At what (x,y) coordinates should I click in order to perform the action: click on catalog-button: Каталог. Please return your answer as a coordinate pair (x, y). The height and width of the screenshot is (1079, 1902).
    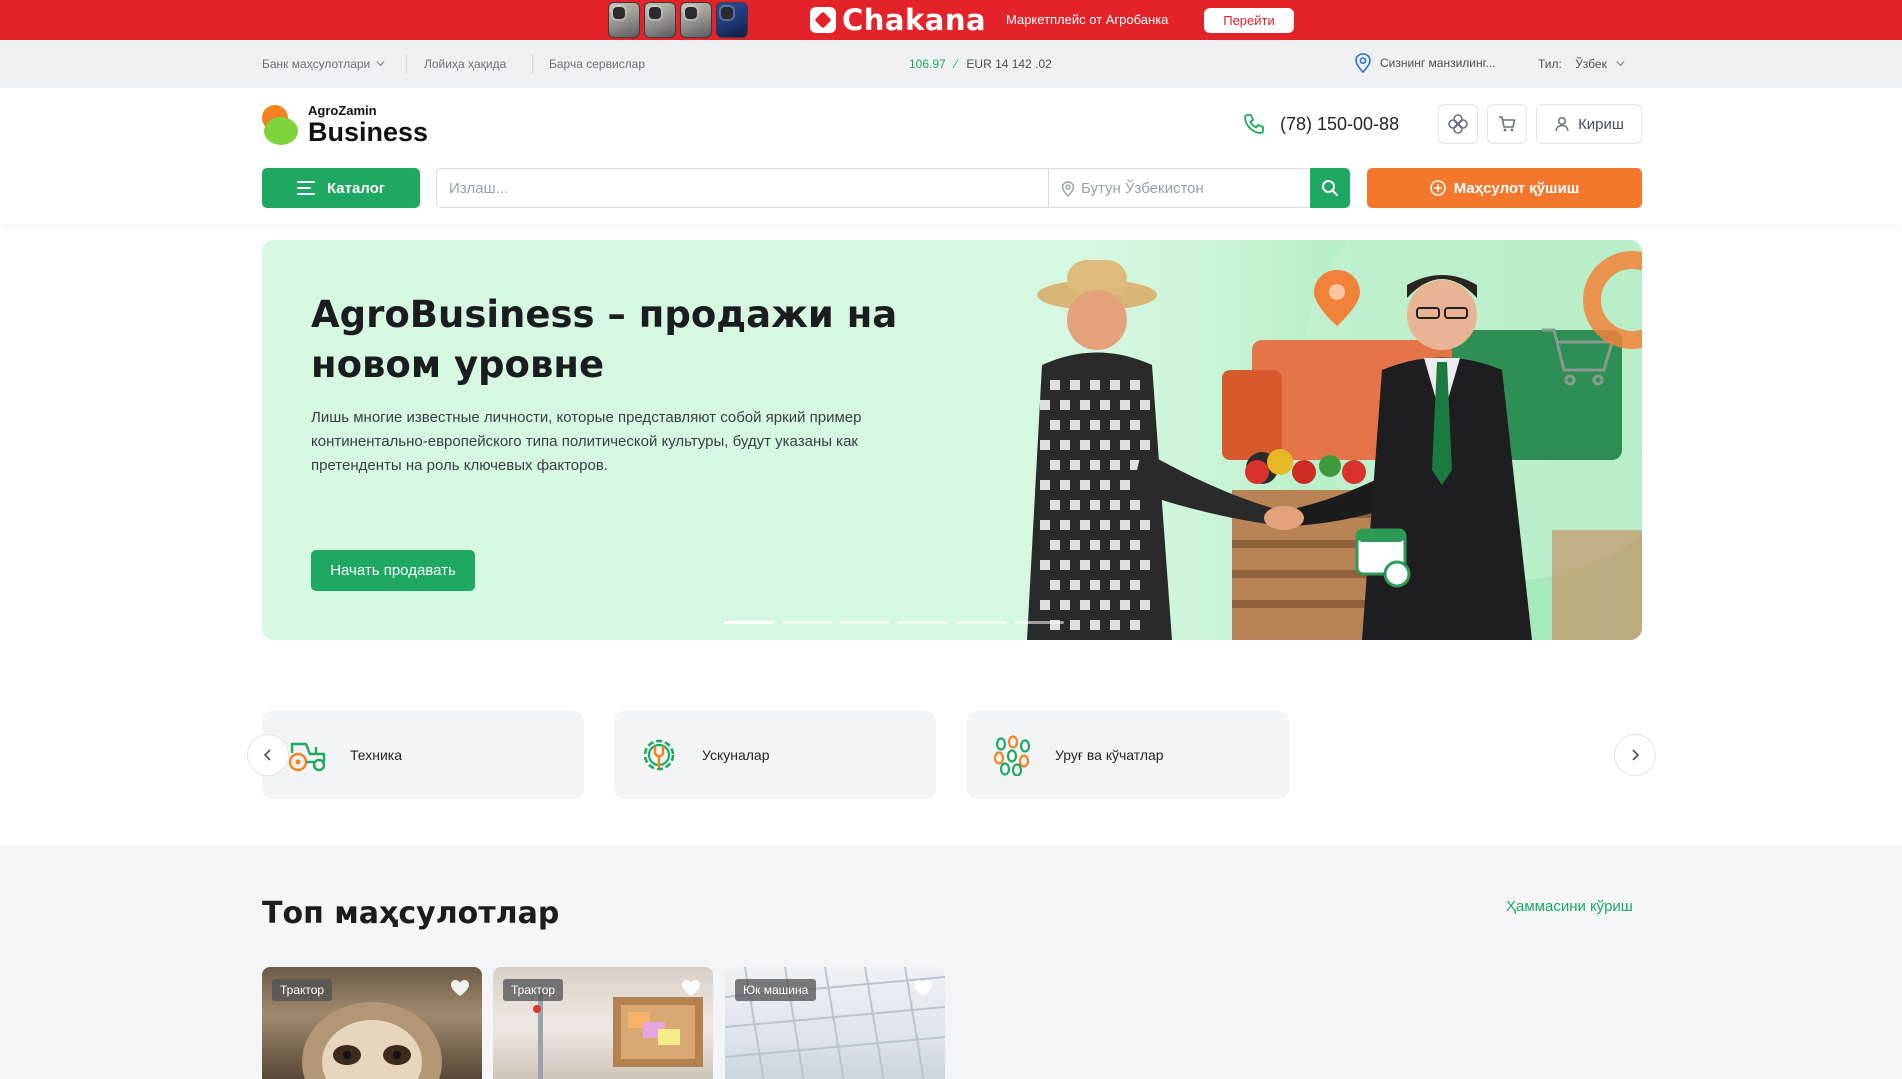
    Looking at the image, I should click on (341, 188).